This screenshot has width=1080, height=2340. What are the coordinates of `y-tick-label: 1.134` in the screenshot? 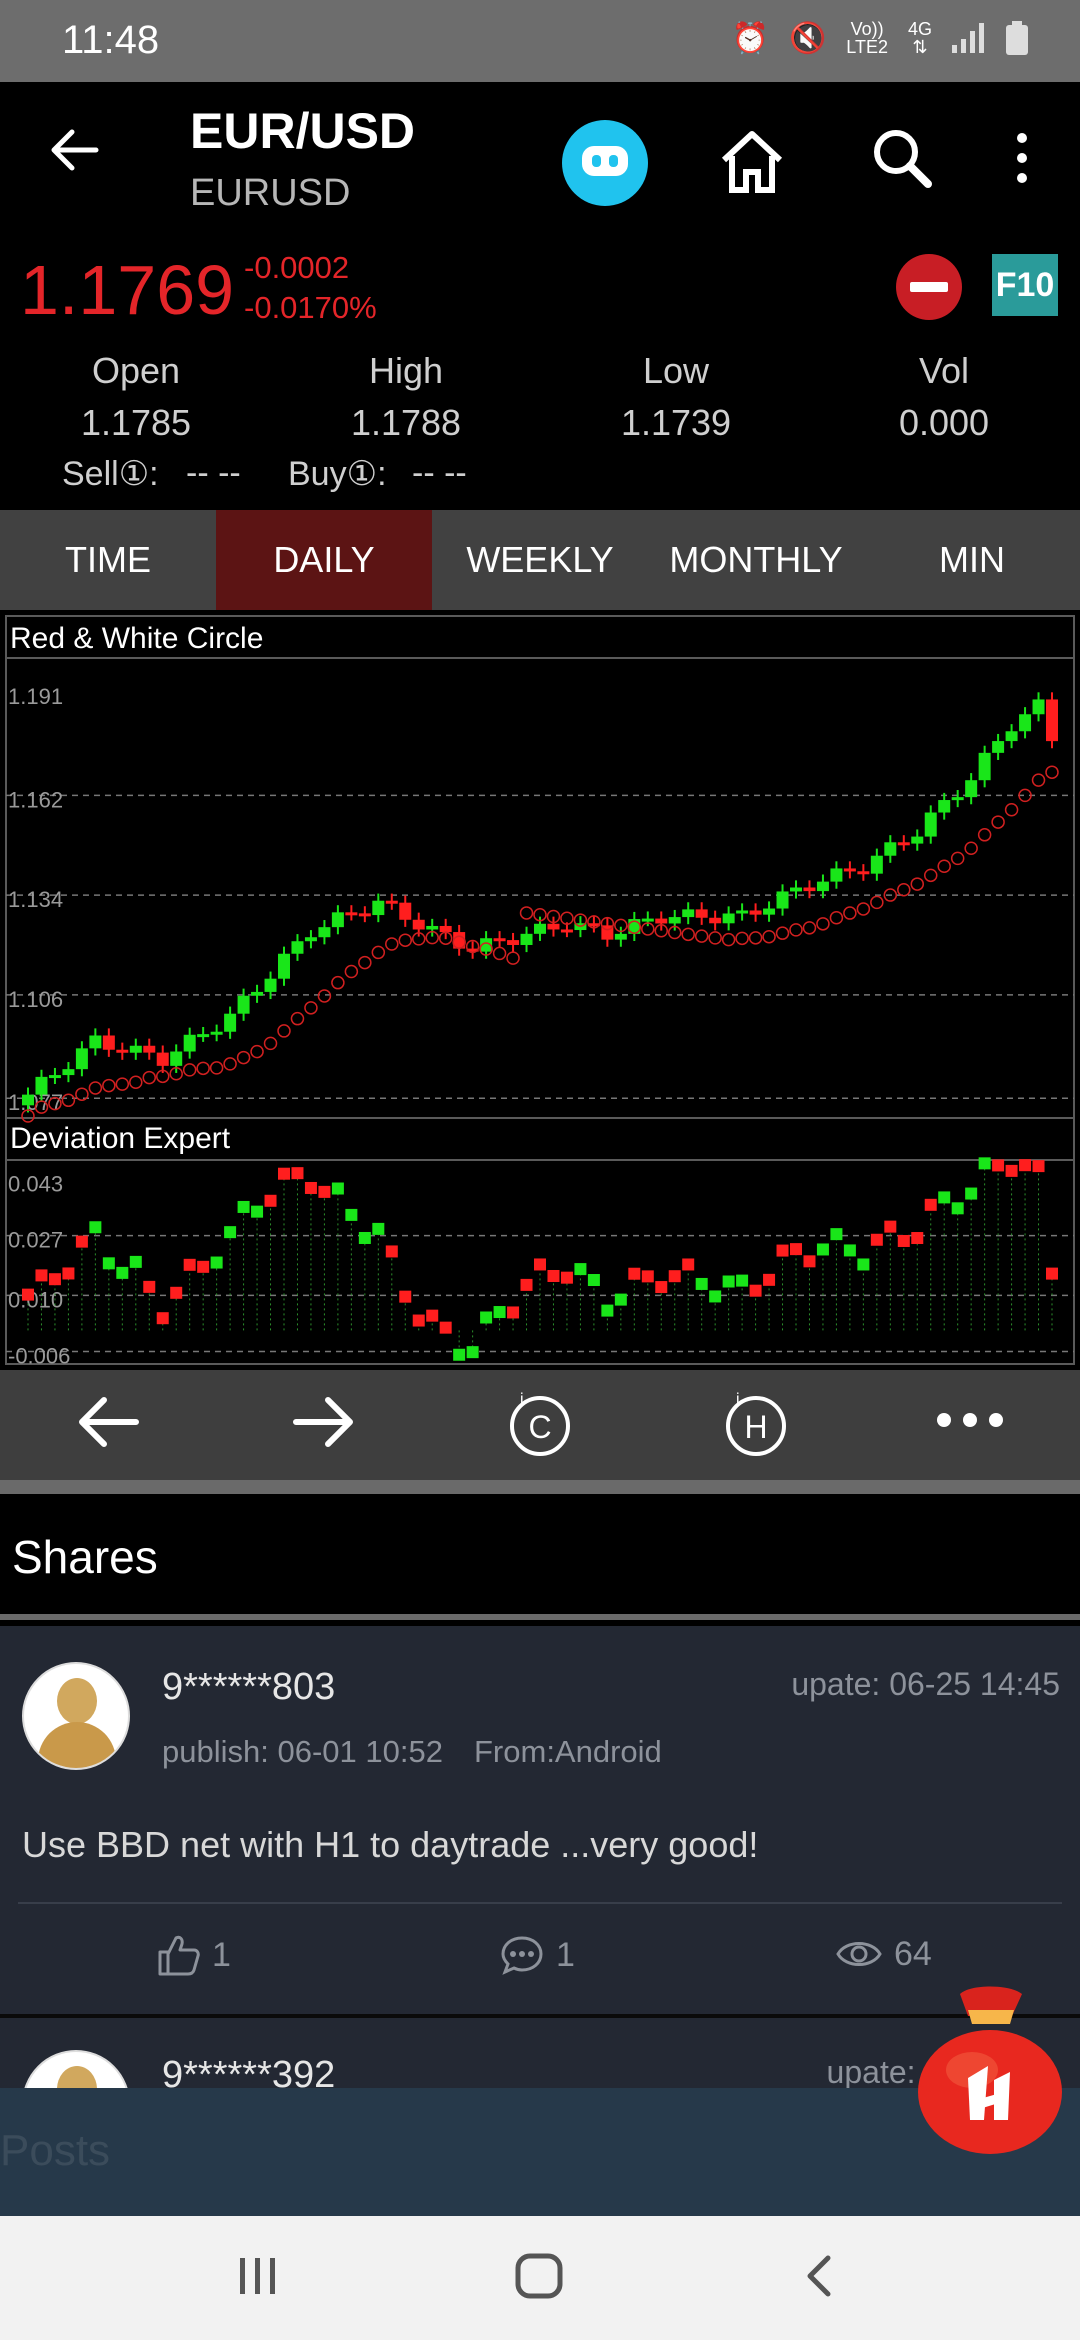 It's located at (35, 899).